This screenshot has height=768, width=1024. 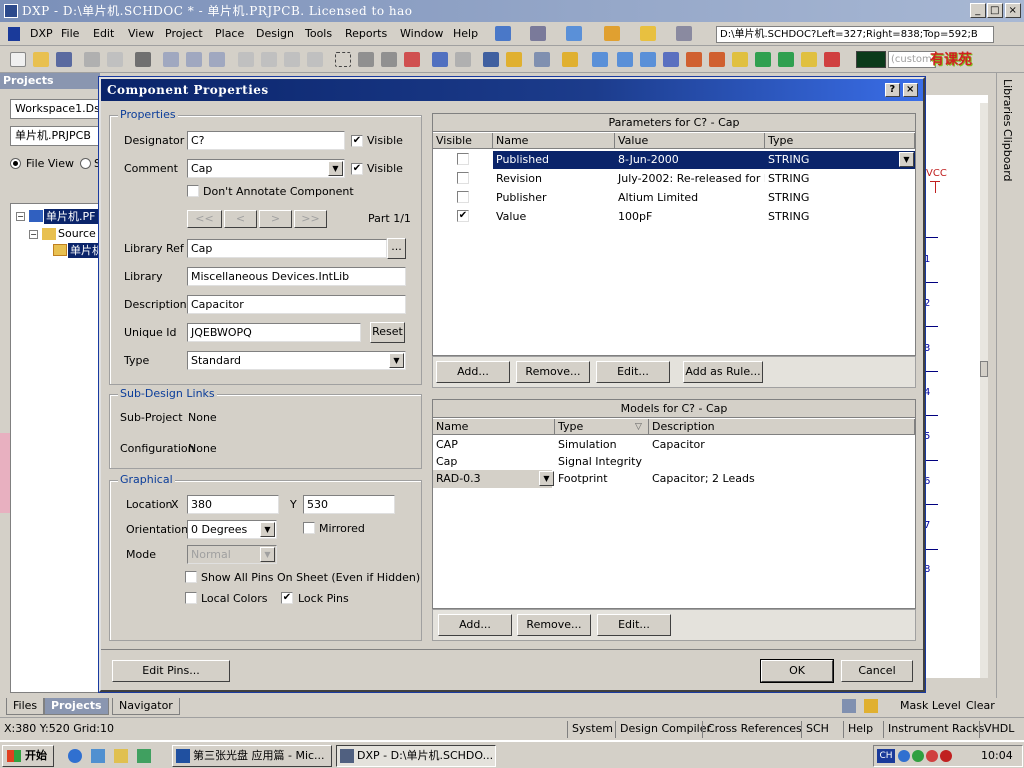 What do you see at coordinates (292, 59) in the screenshot?
I see `paste-icon` at bounding box center [292, 59].